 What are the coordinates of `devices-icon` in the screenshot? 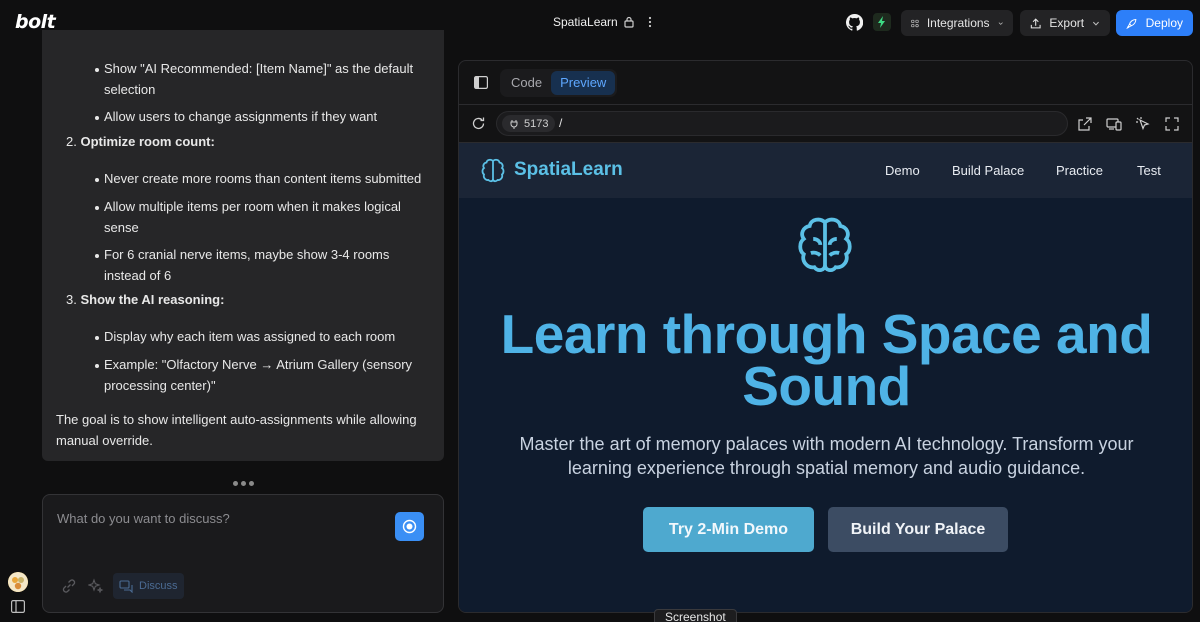 It's located at (1114, 124).